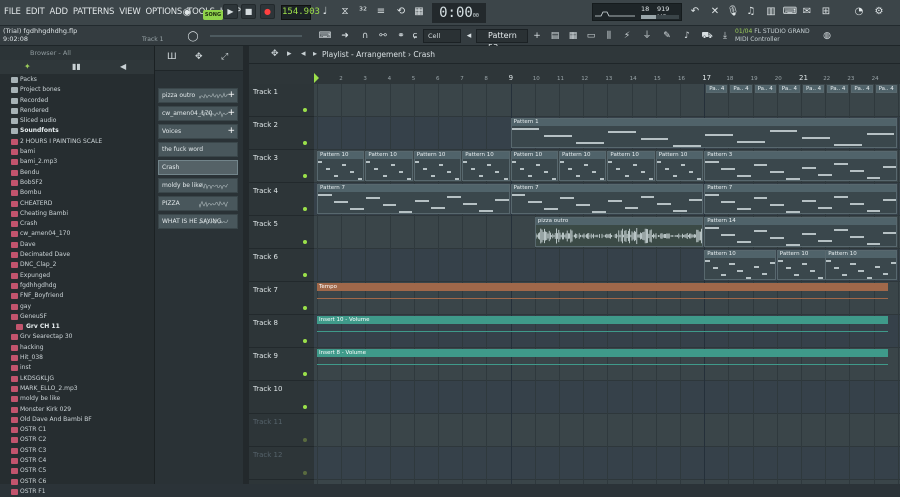 This screenshot has width=900, height=497. Describe the element at coordinates (198, 113) in the screenshot. I see `picker-item: cw_amen04_170 +` at that location.